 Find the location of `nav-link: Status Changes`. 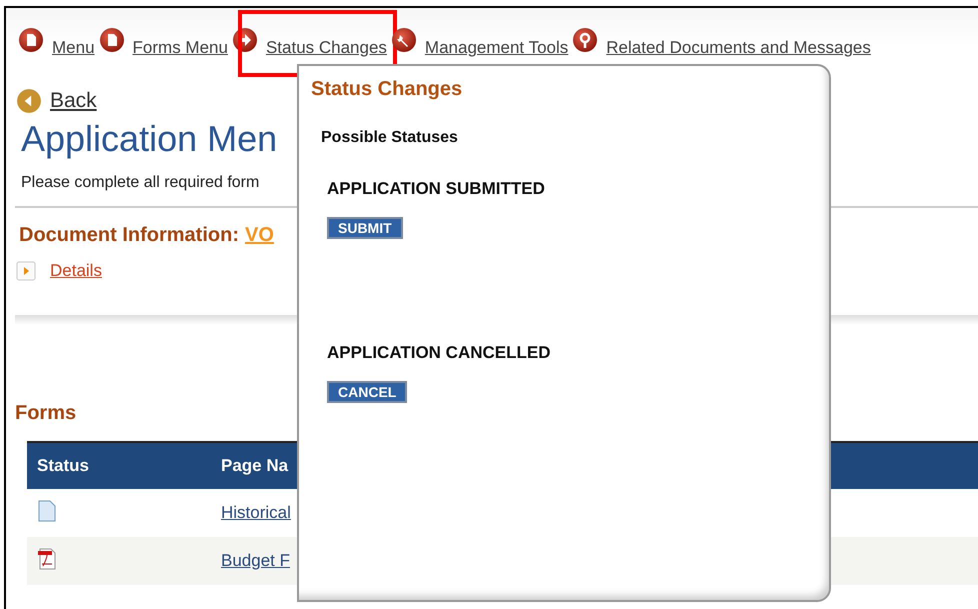

nav-link: Status Changes is located at coordinates (326, 48).